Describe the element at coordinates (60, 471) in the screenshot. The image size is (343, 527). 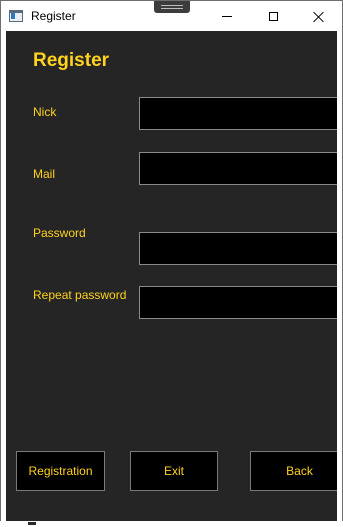
I see `registration-button: Registration` at that location.